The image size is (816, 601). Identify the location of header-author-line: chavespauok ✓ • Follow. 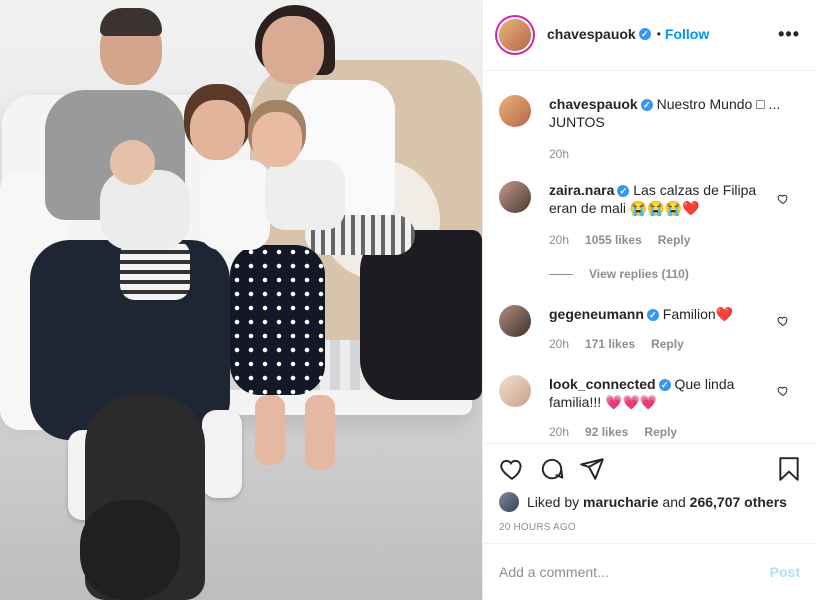
(628, 34).